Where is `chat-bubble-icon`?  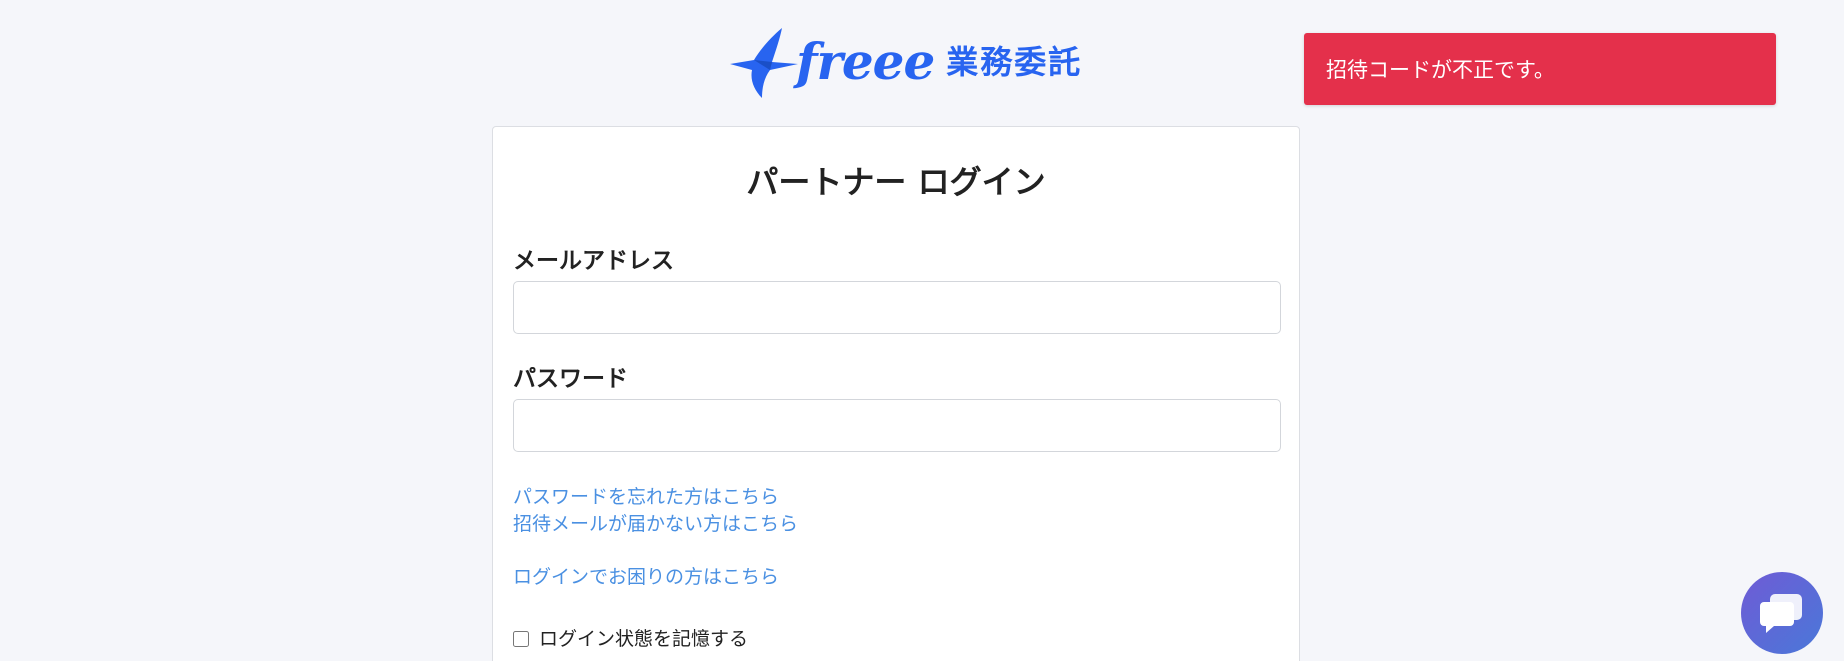
chat-bubble-icon is located at coordinates (1781, 613).